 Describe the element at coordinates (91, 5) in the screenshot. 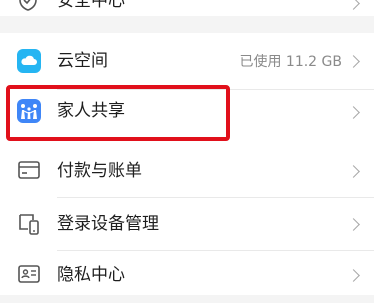

I see `security-center-label: 安全中心` at that location.